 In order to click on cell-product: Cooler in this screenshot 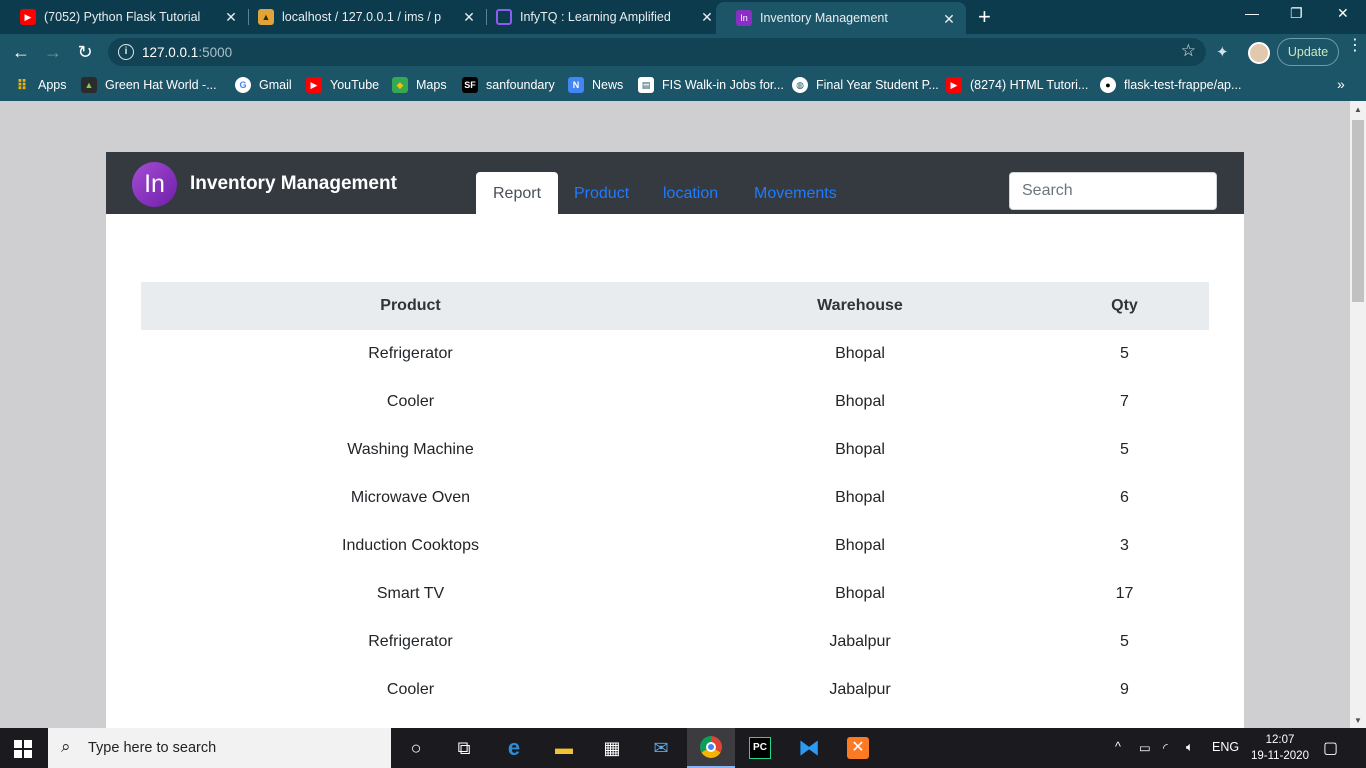, I will do `click(410, 689)`.